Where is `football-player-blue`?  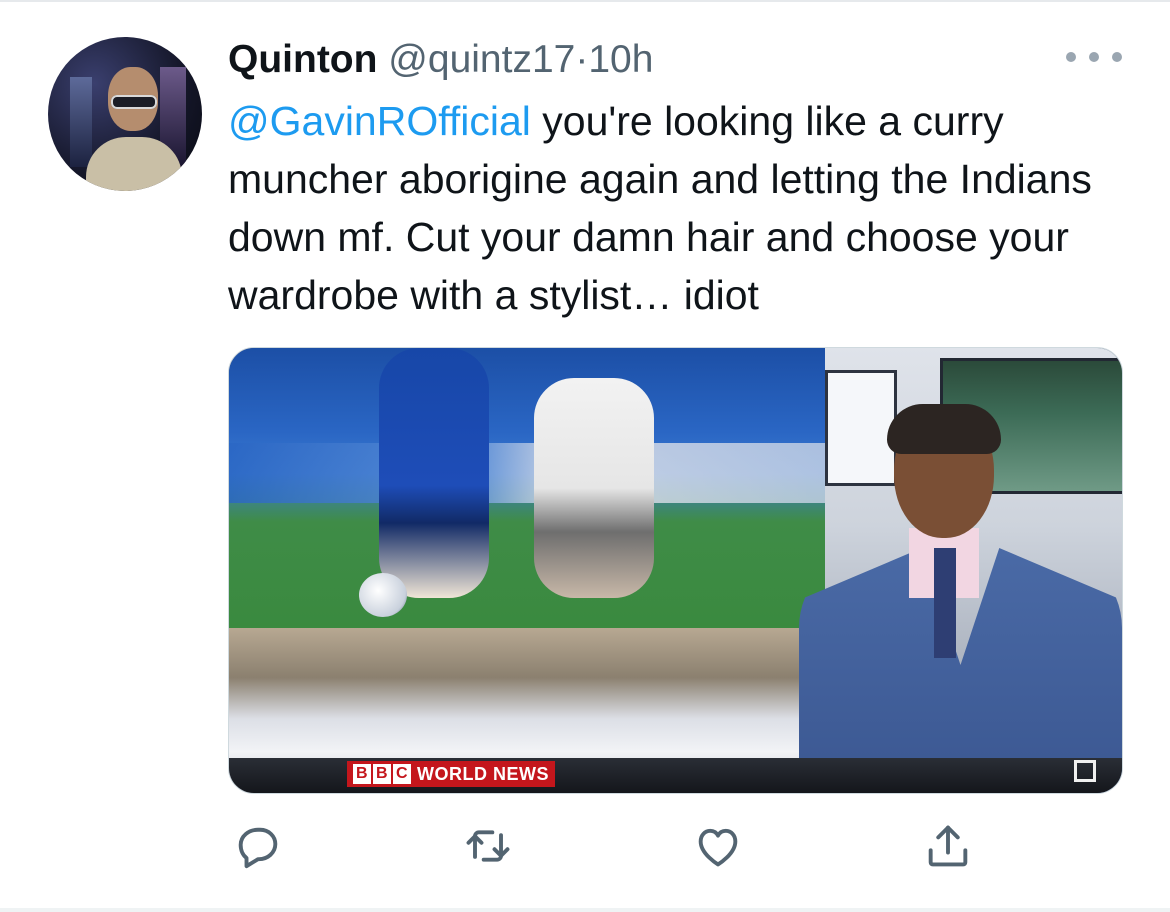 football-player-blue is located at coordinates (434, 473).